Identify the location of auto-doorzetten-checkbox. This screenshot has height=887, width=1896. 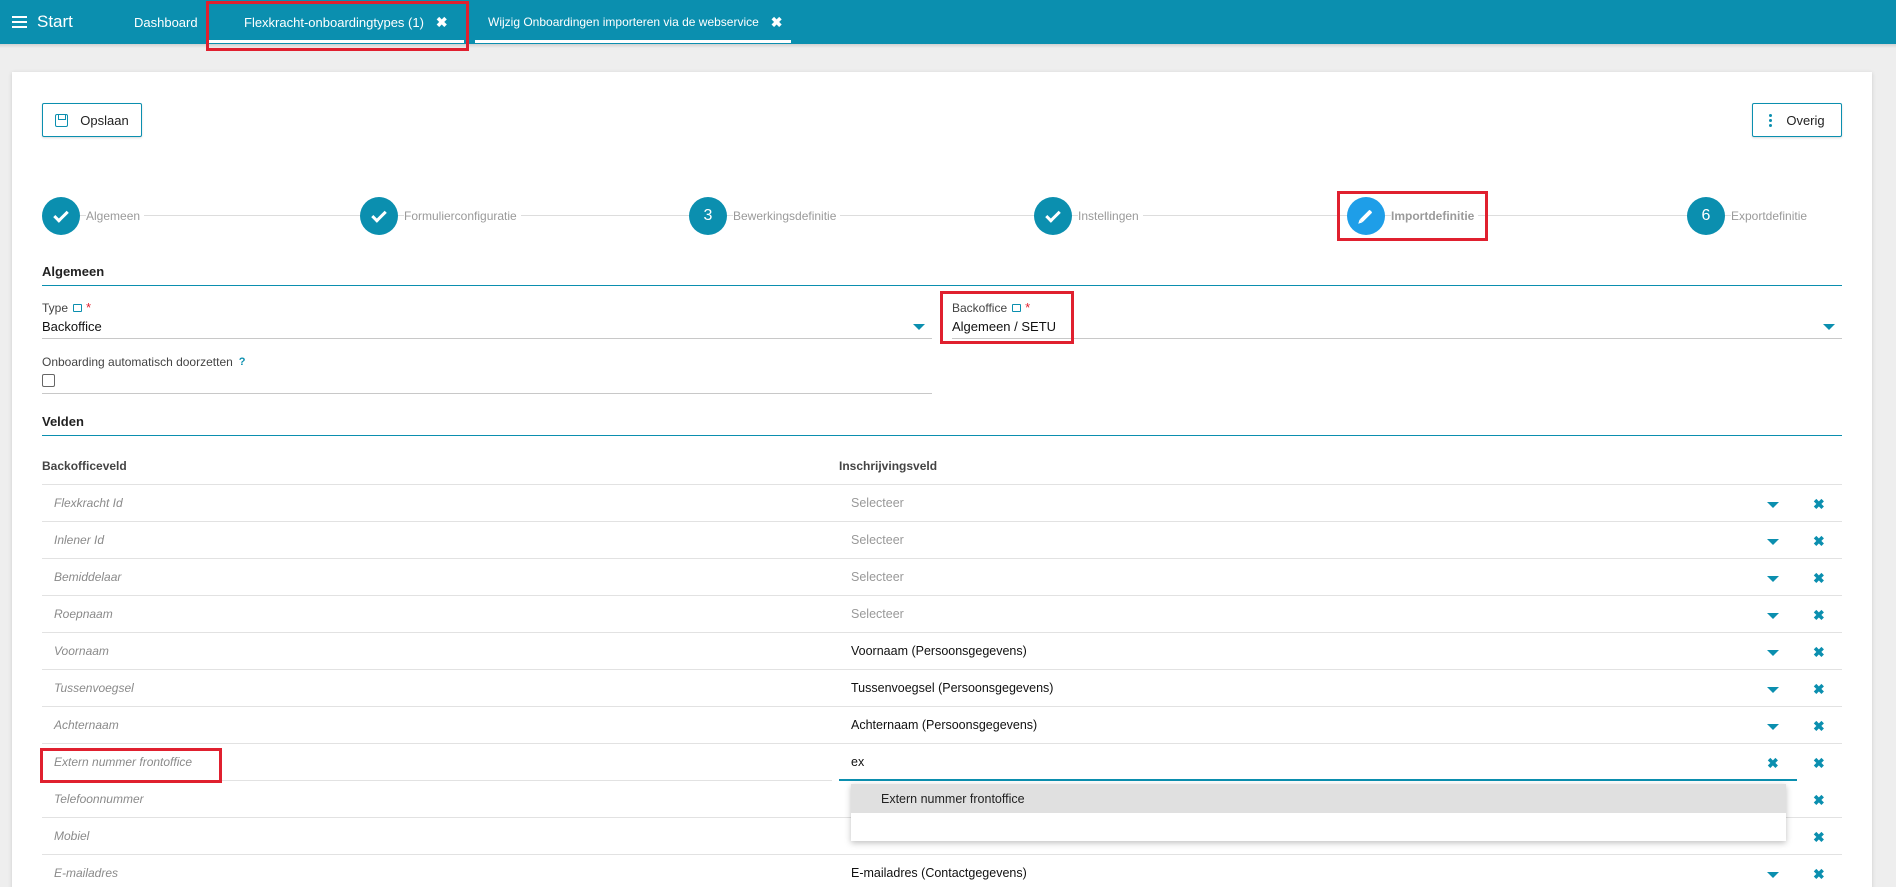
(48, 380).